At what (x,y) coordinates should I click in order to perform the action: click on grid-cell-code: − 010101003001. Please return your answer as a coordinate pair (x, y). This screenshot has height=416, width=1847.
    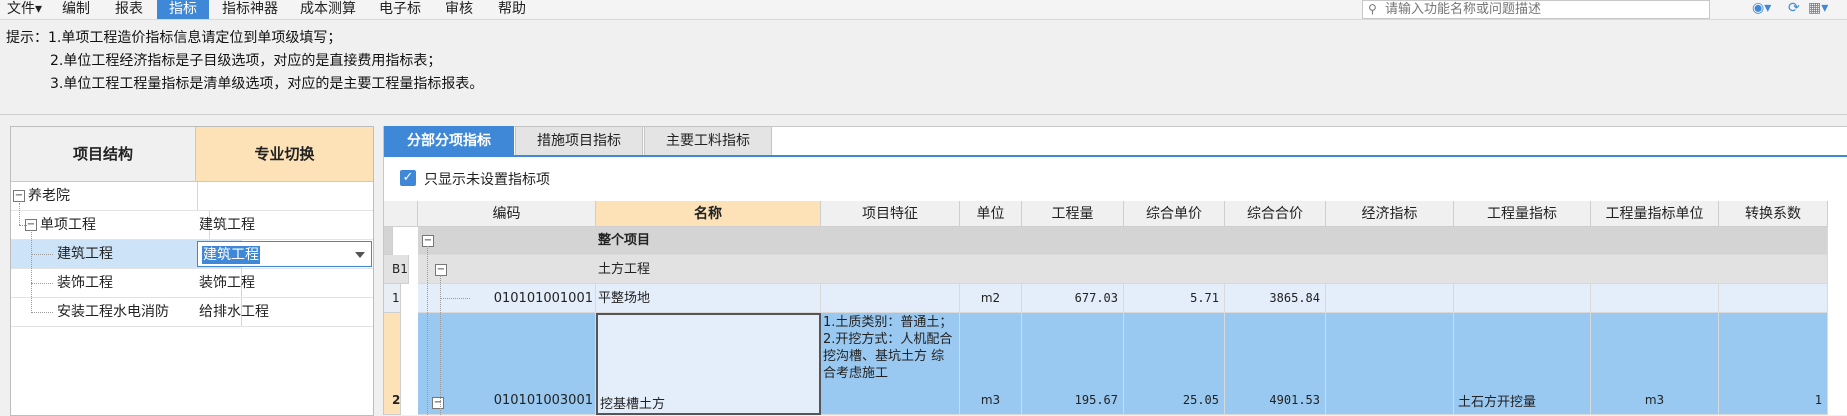
    Looking at the image, I should click on (507, 364).